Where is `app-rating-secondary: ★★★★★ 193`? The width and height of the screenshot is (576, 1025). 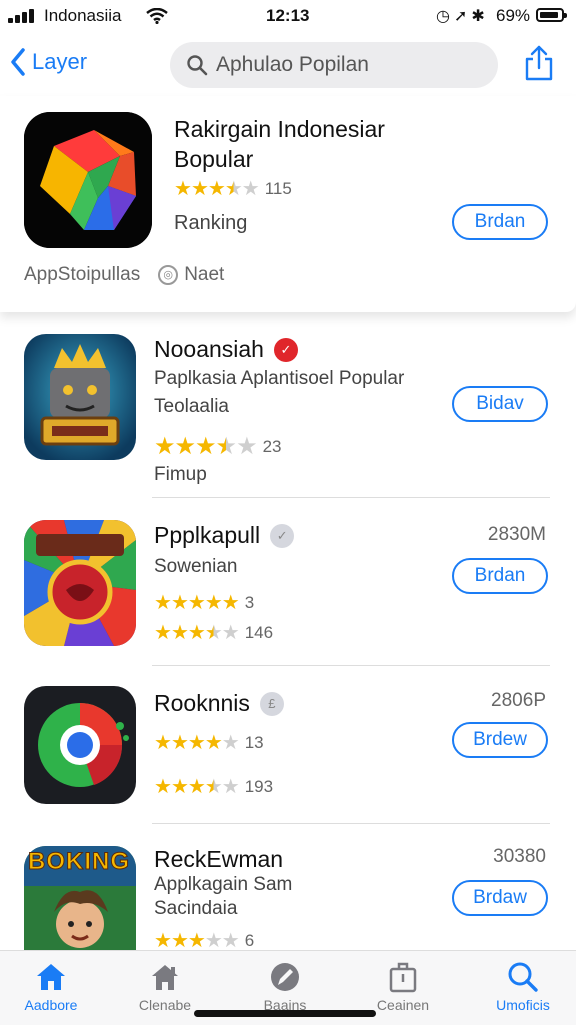
app-rating-secondary: ★★★★★ 193 is located at coordinates (213, 786).